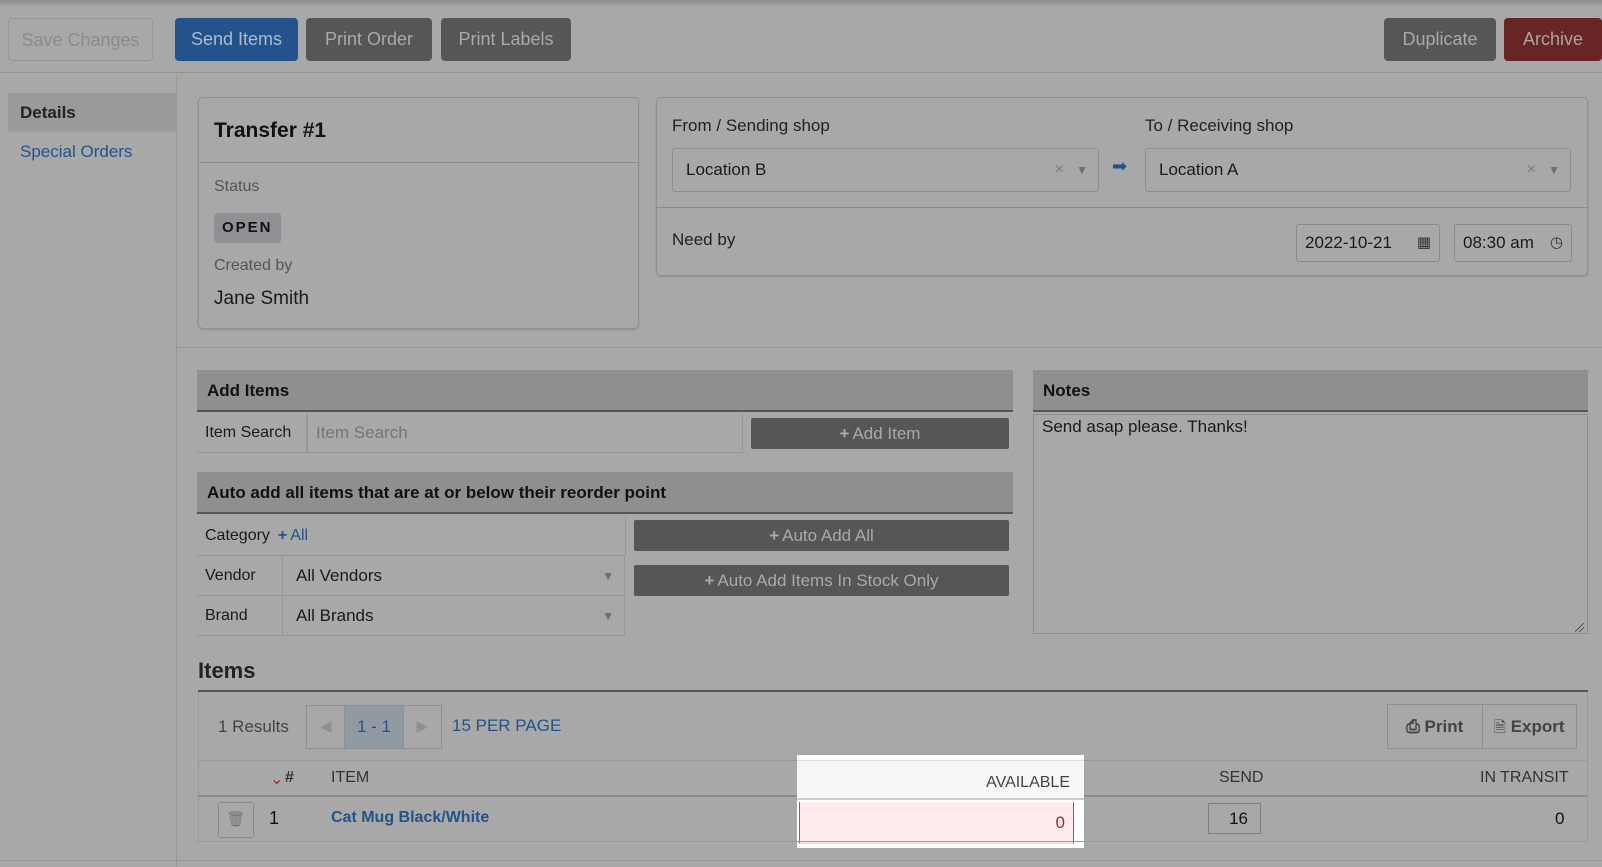 The width and height of the screenshot is (1602, 867). What do you see at coordinates (704, 239) in the screenshot?
I see `need-by-label: Need by` at bounding box center [704, 239].